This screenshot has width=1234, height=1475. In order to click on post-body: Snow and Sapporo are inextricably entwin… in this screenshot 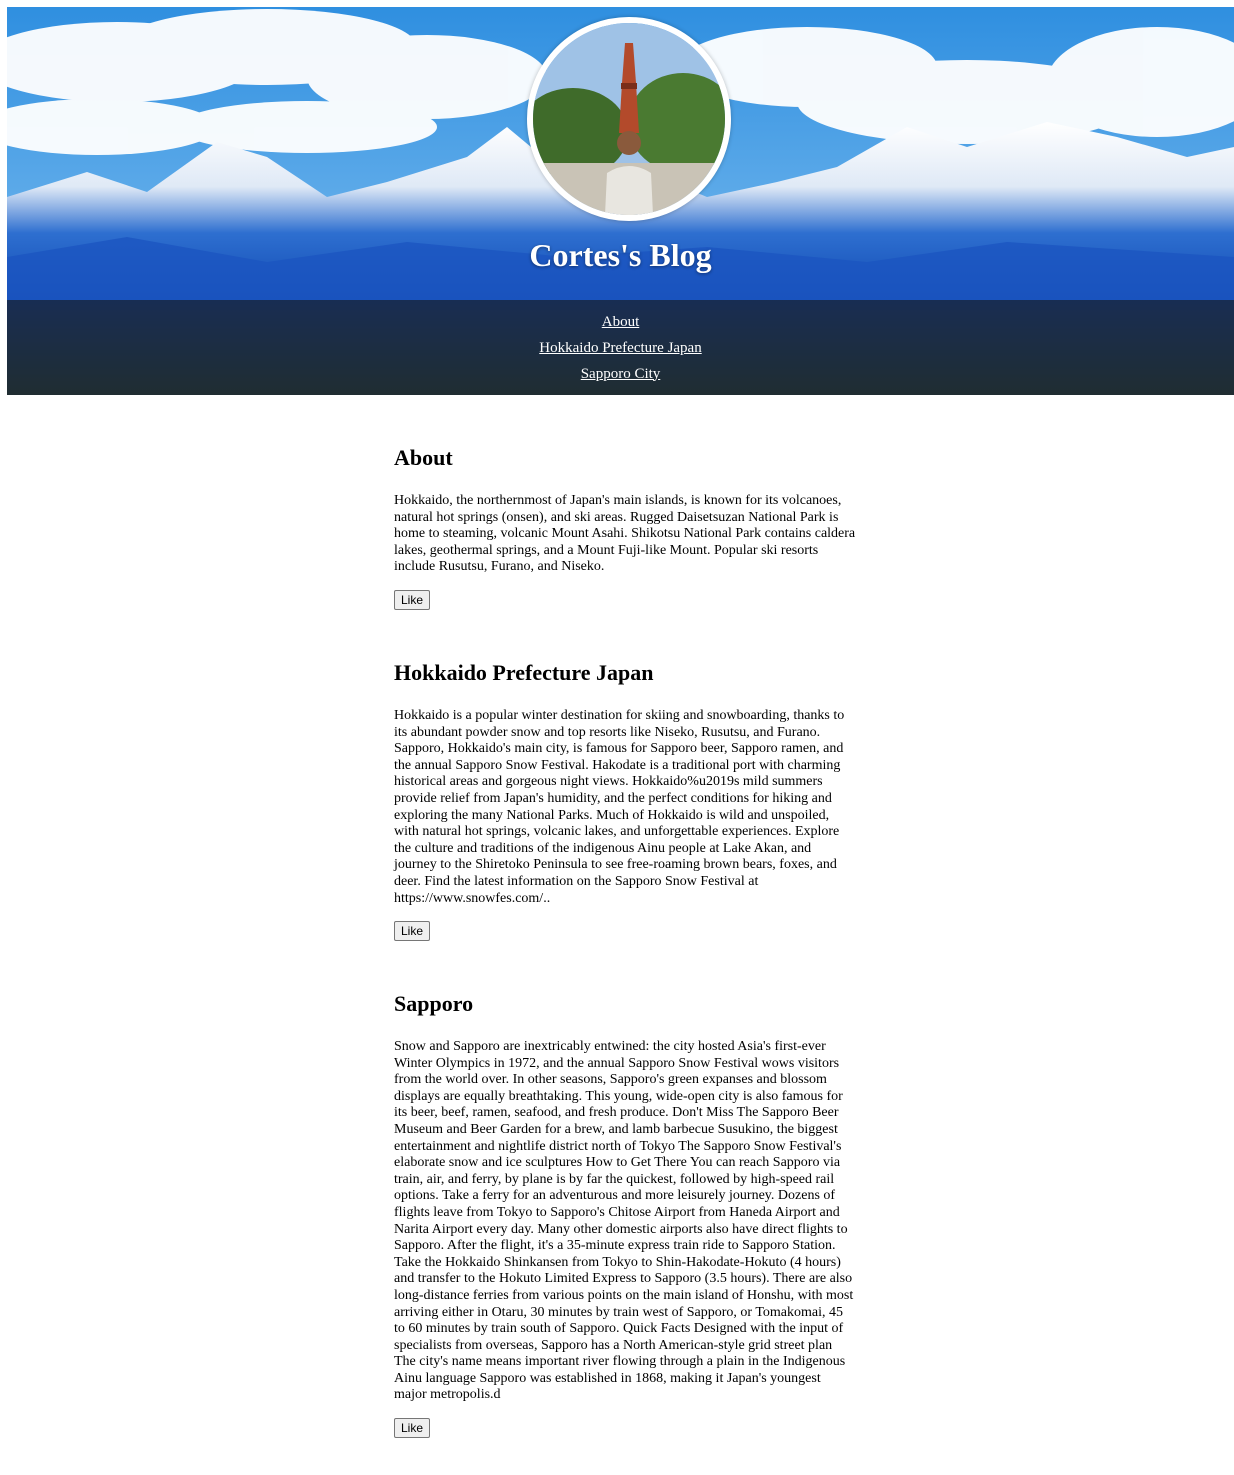, I will do `click(624, 1221)`.